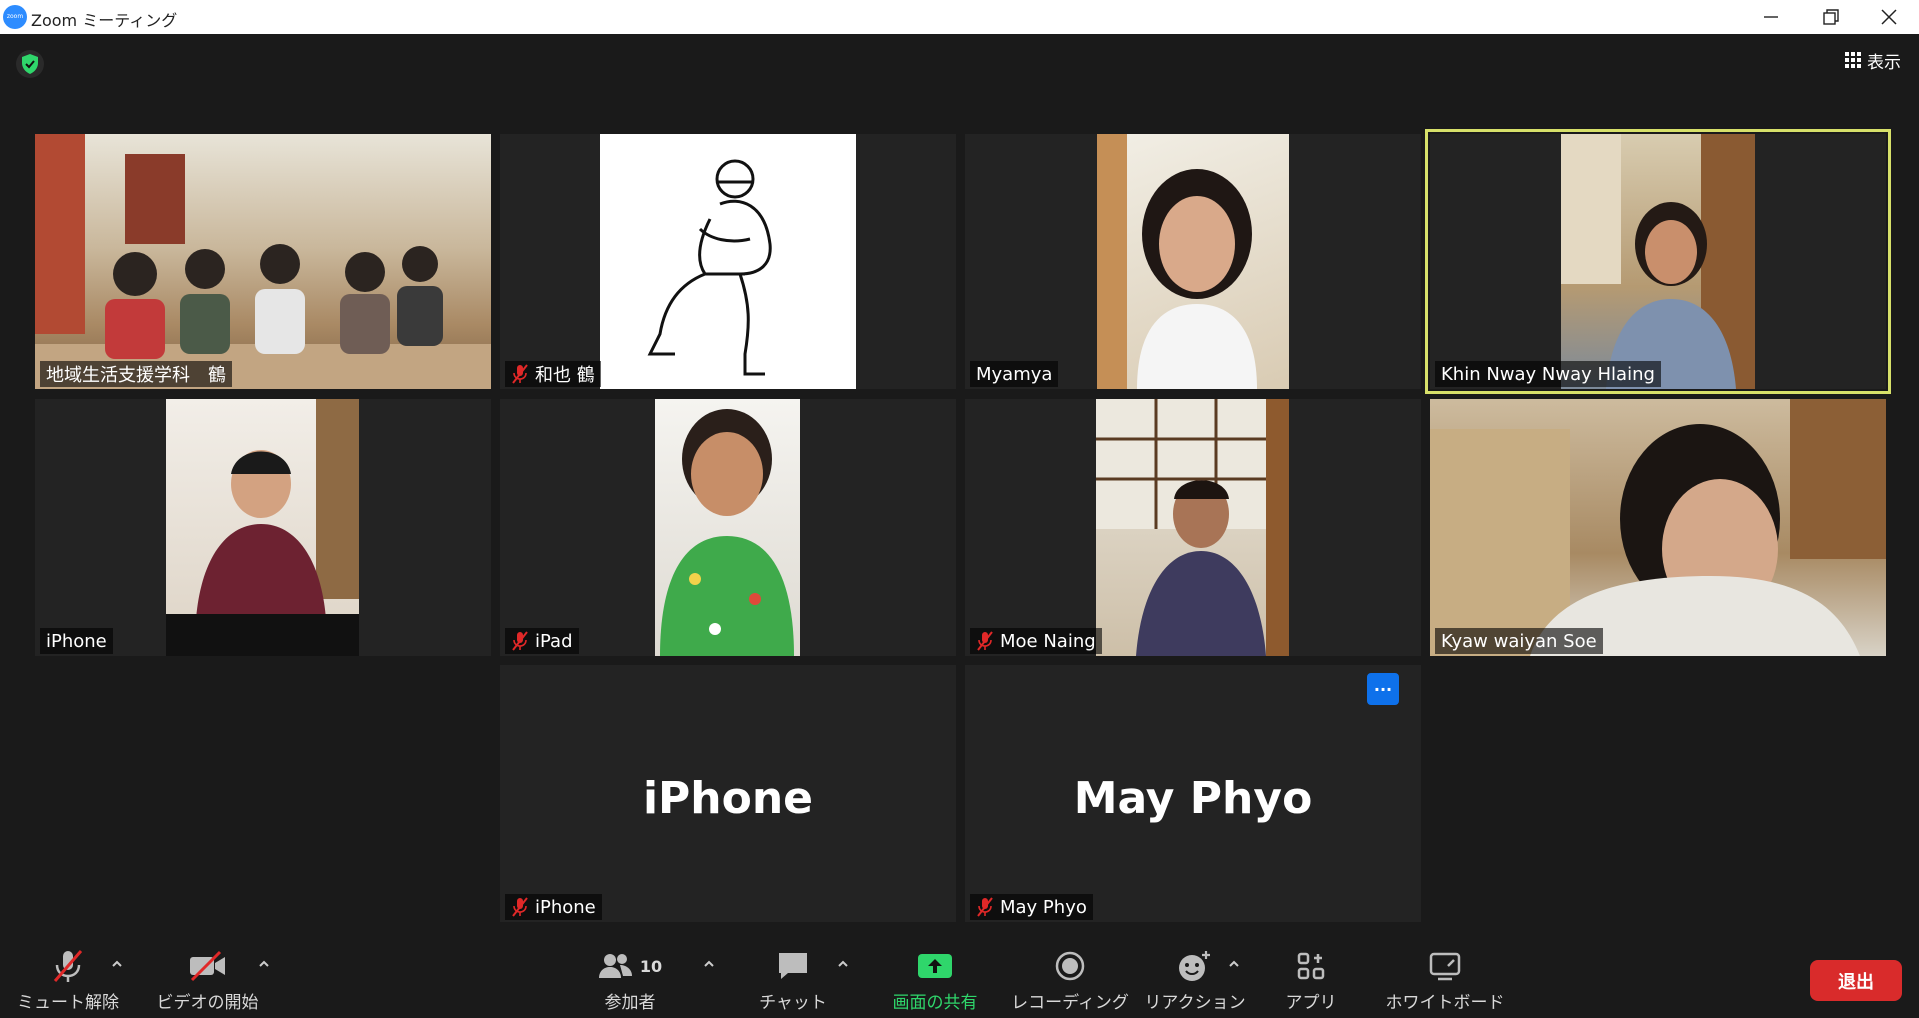 The width and height of the screenshot is (1919, 1018). I want to click on restore-button, so click(1831, 17).